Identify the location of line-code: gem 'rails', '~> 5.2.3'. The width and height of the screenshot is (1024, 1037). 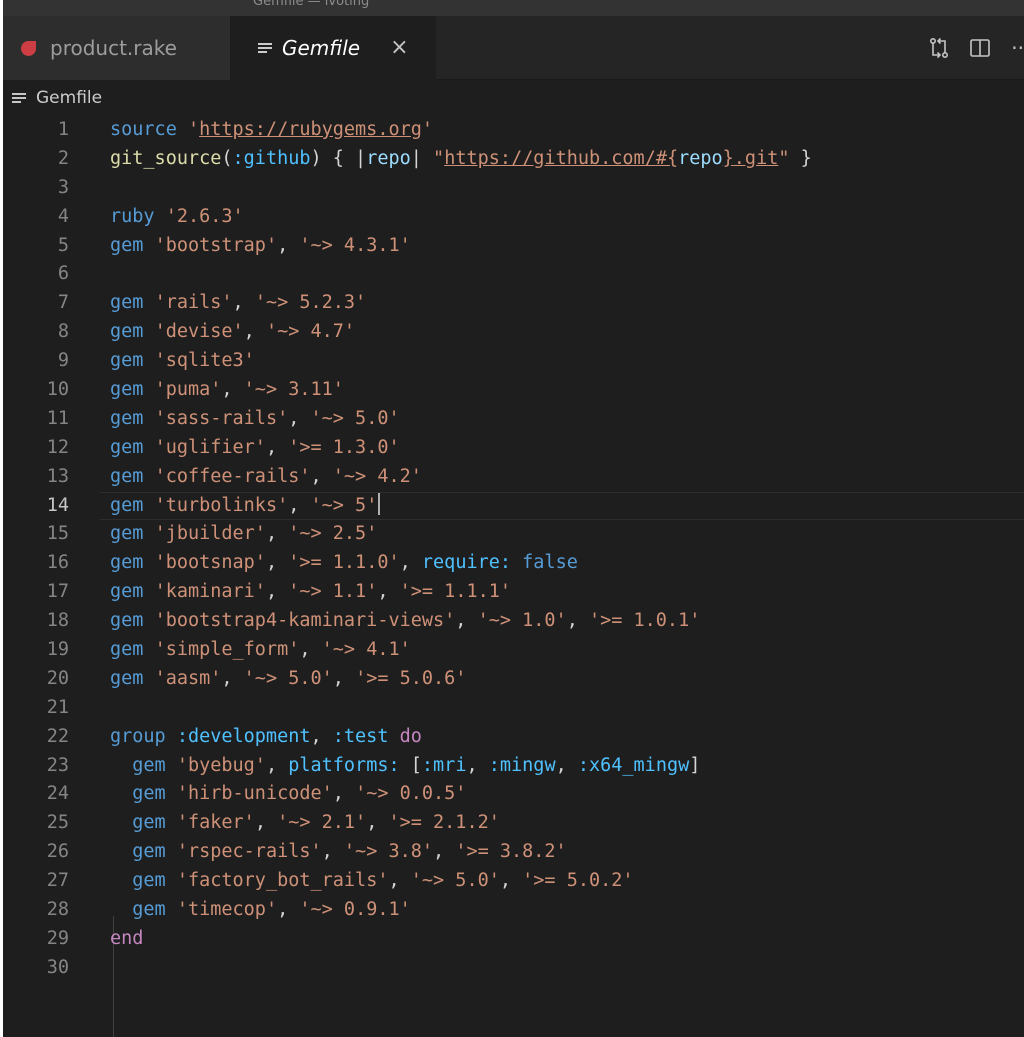
(238, 303).